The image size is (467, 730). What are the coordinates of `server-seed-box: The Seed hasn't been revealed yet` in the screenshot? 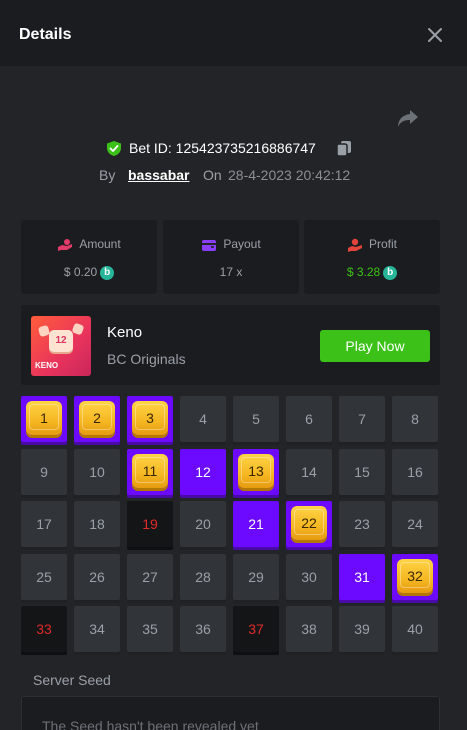 It's located at (230, 713).